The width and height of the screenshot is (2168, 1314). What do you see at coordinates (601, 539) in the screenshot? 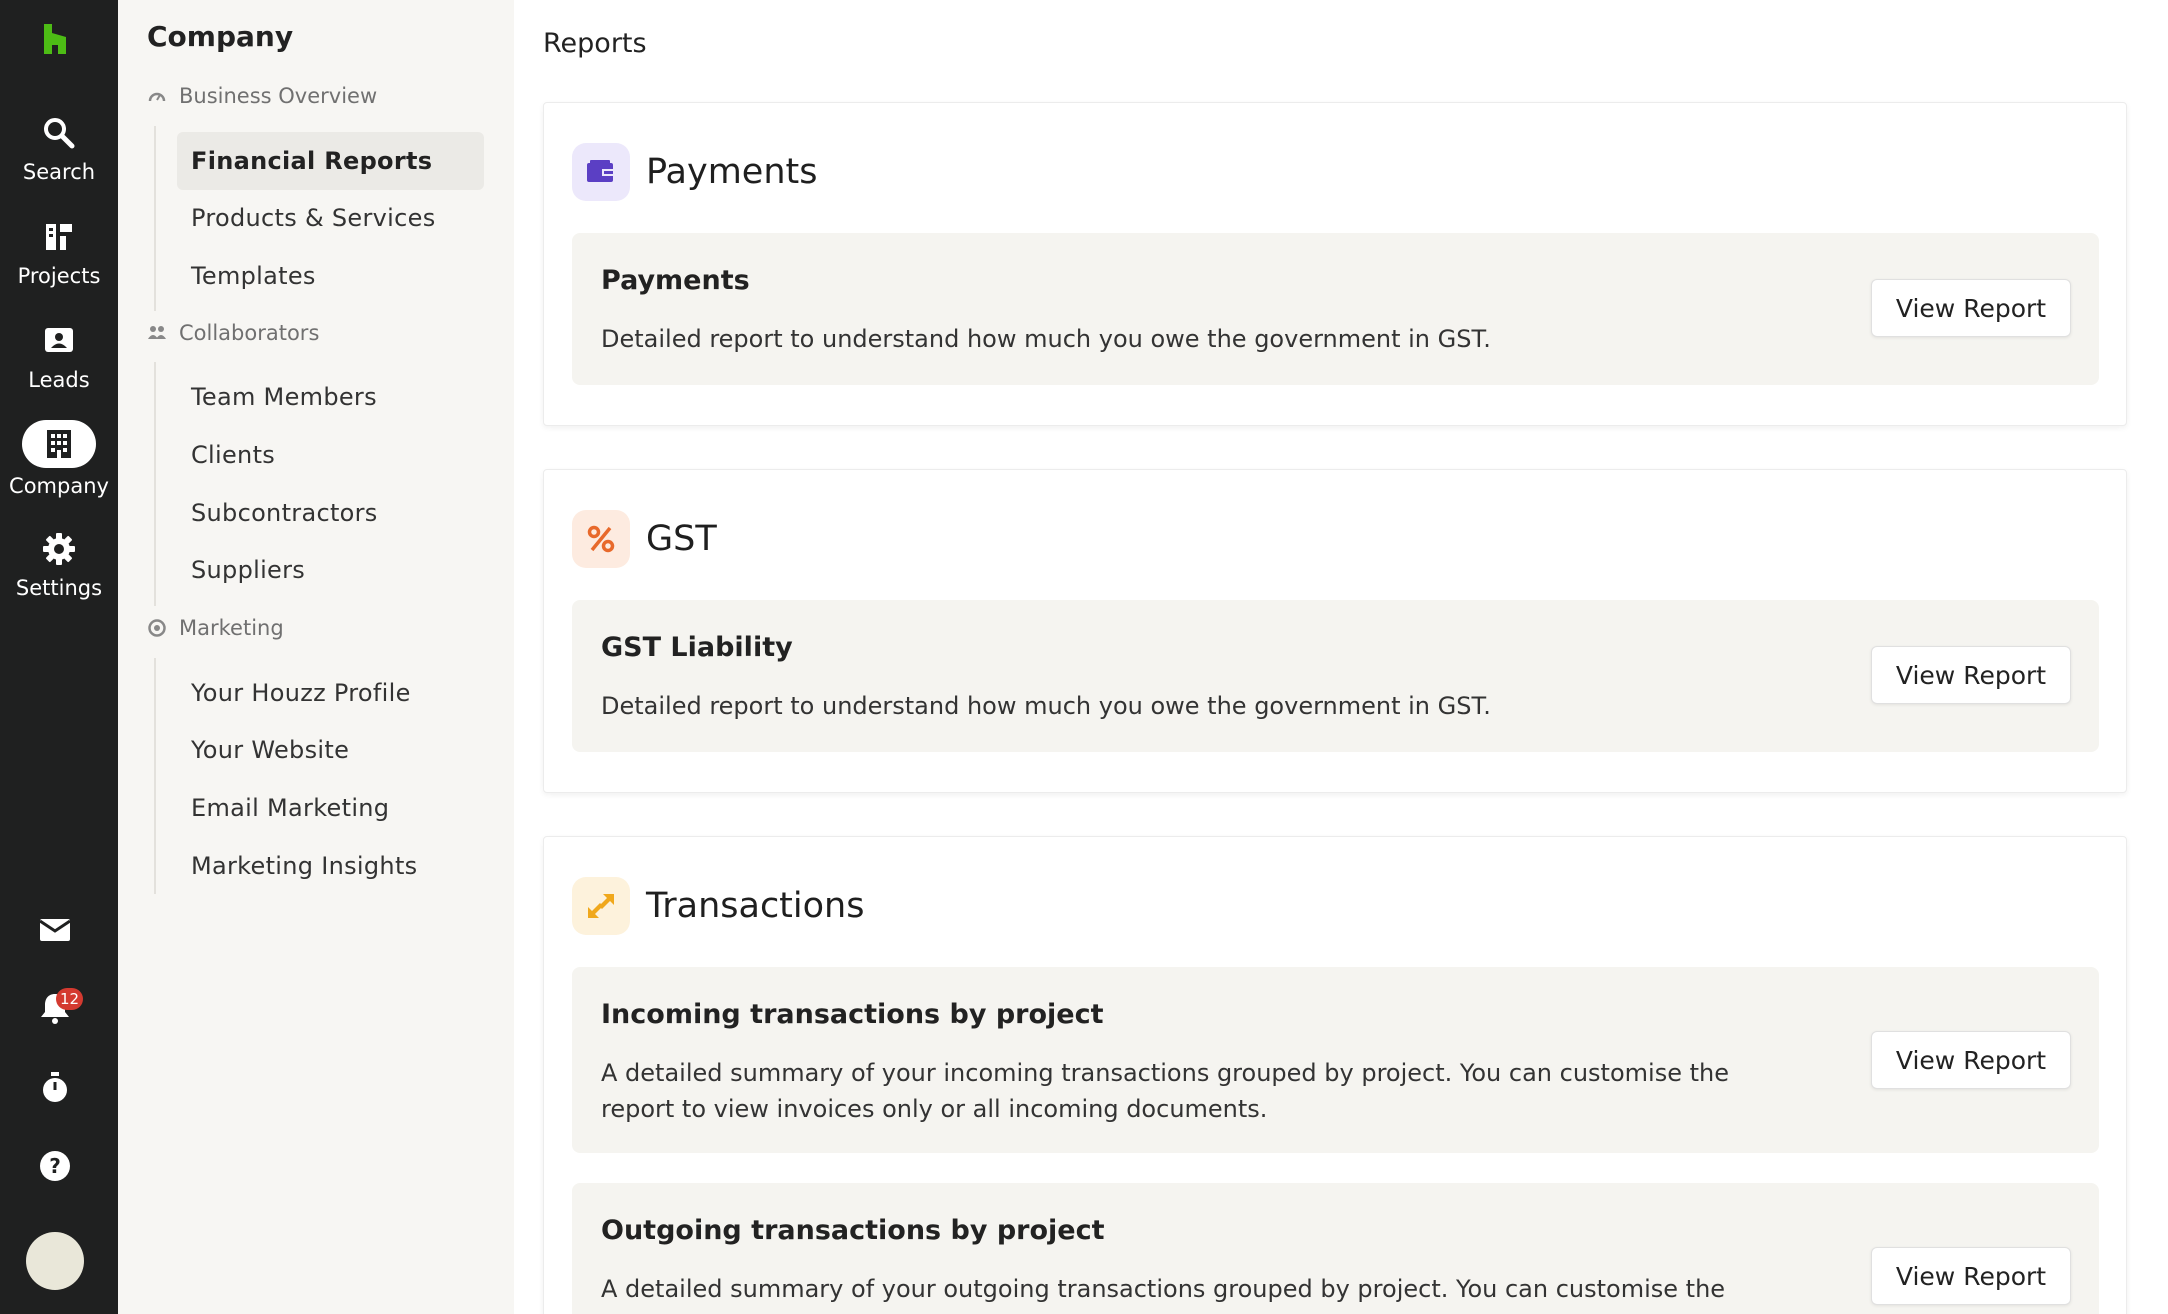
I see `percent-icon` at bounding box center [601, 539].